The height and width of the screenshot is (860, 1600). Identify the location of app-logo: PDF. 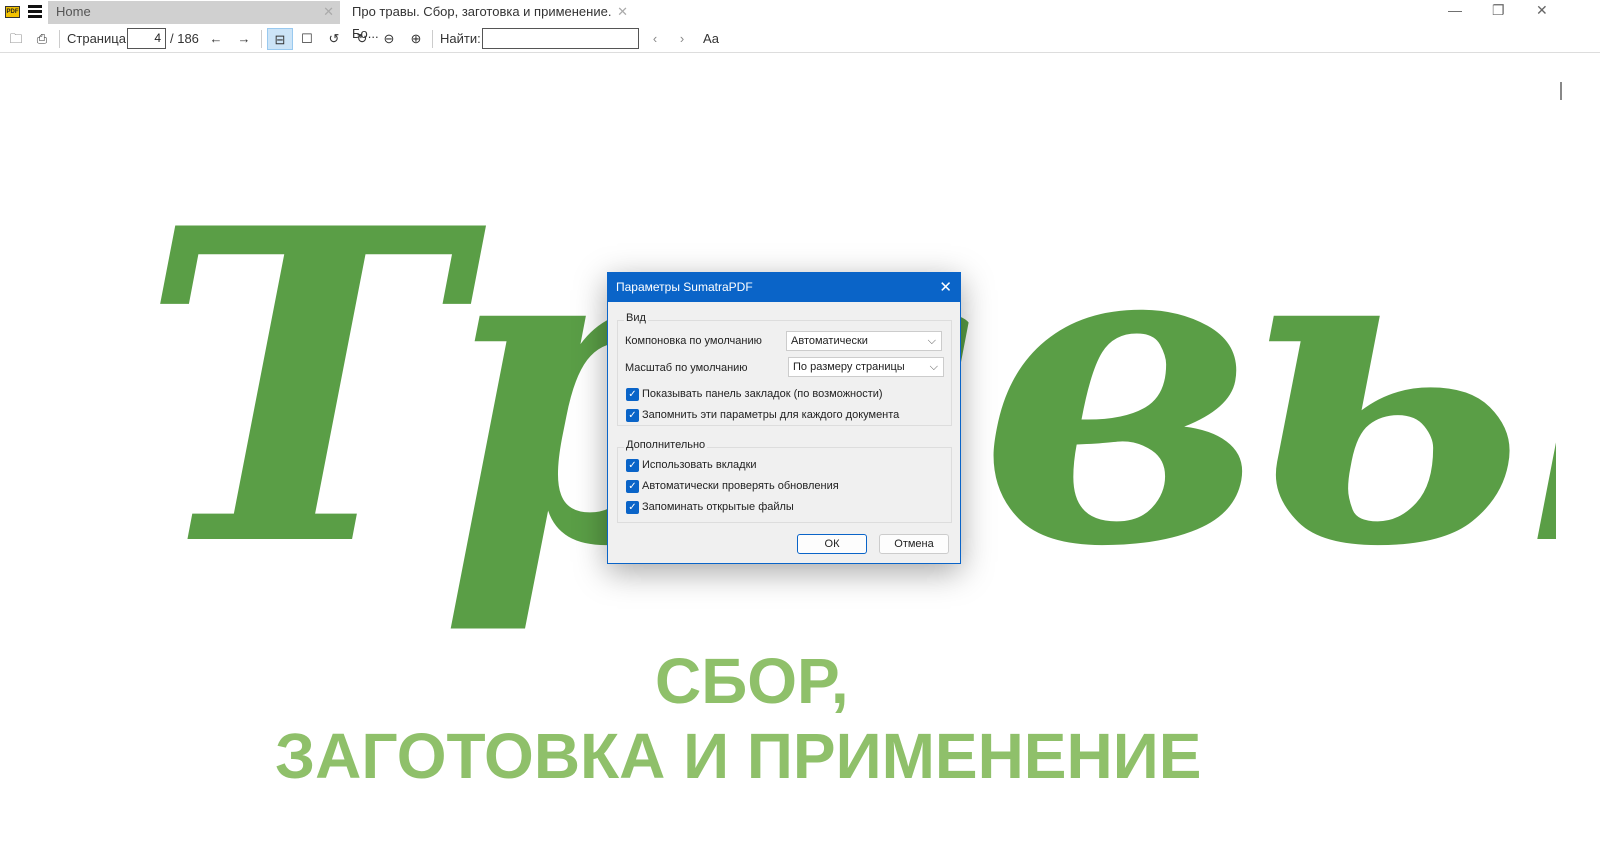
(12, 12).